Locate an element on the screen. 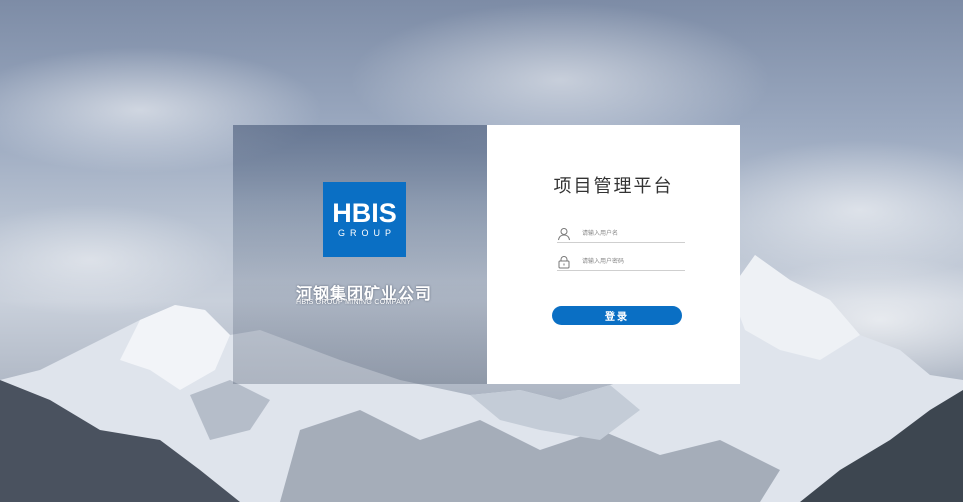 This screenshot has height=502, width=963. lock-icon is located at coordinates (564, 261).